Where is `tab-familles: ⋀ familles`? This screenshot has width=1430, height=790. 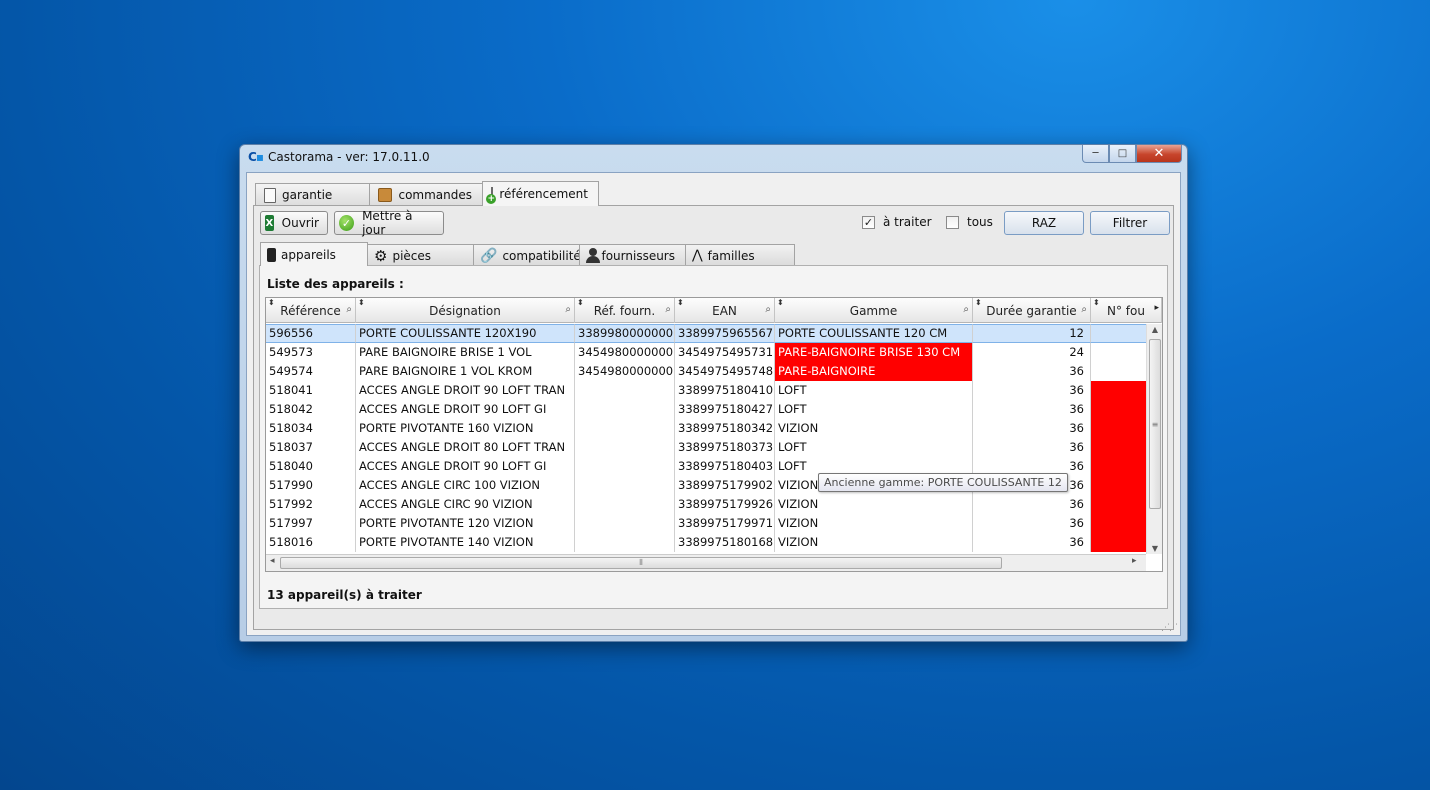 tab-familles: ⋀ familles is located at coordinates (740, 255).